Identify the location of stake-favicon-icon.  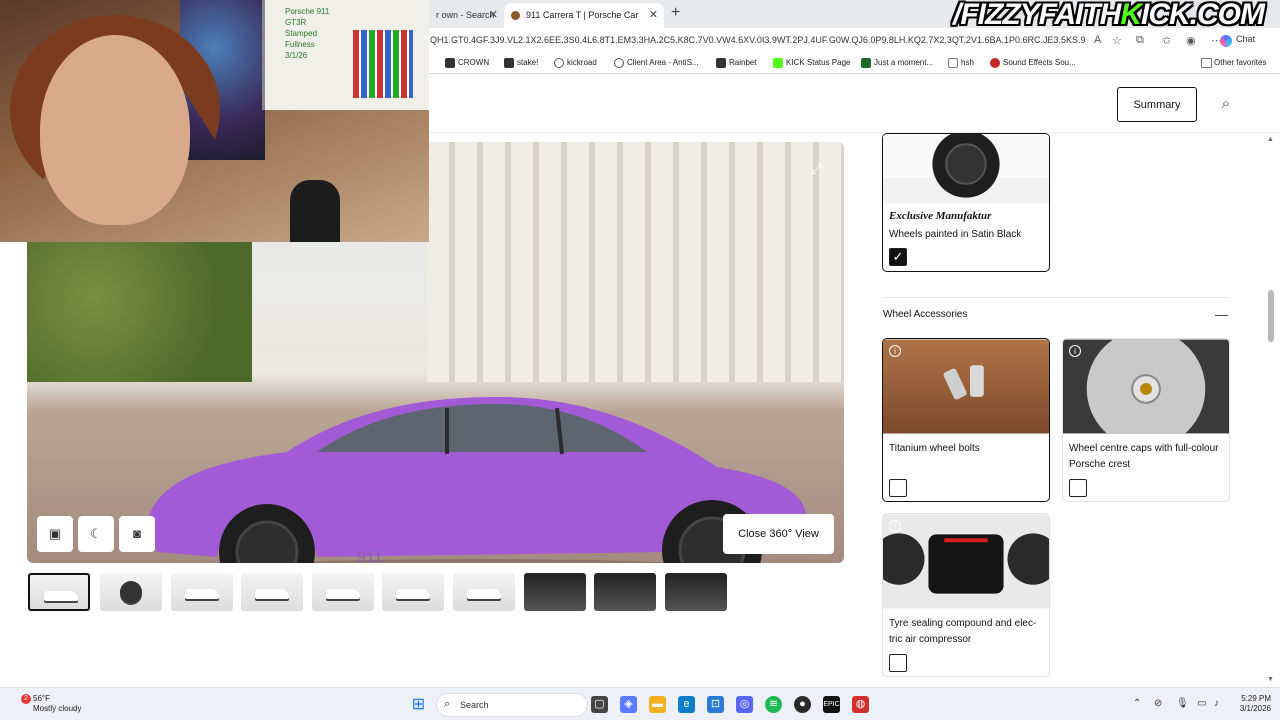
(509, 63).